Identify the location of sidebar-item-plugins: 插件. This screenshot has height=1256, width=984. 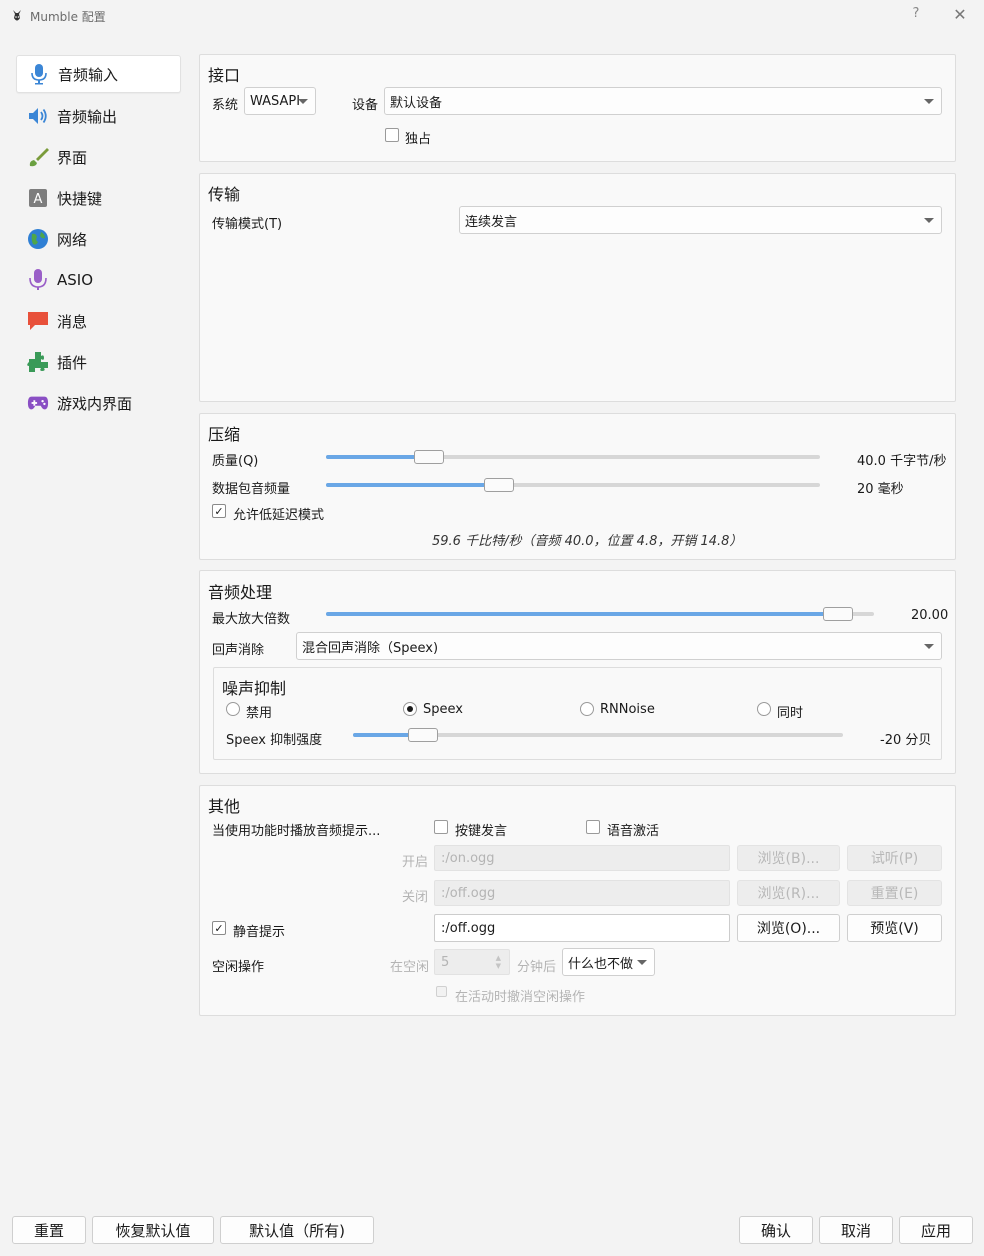
(98, 362).